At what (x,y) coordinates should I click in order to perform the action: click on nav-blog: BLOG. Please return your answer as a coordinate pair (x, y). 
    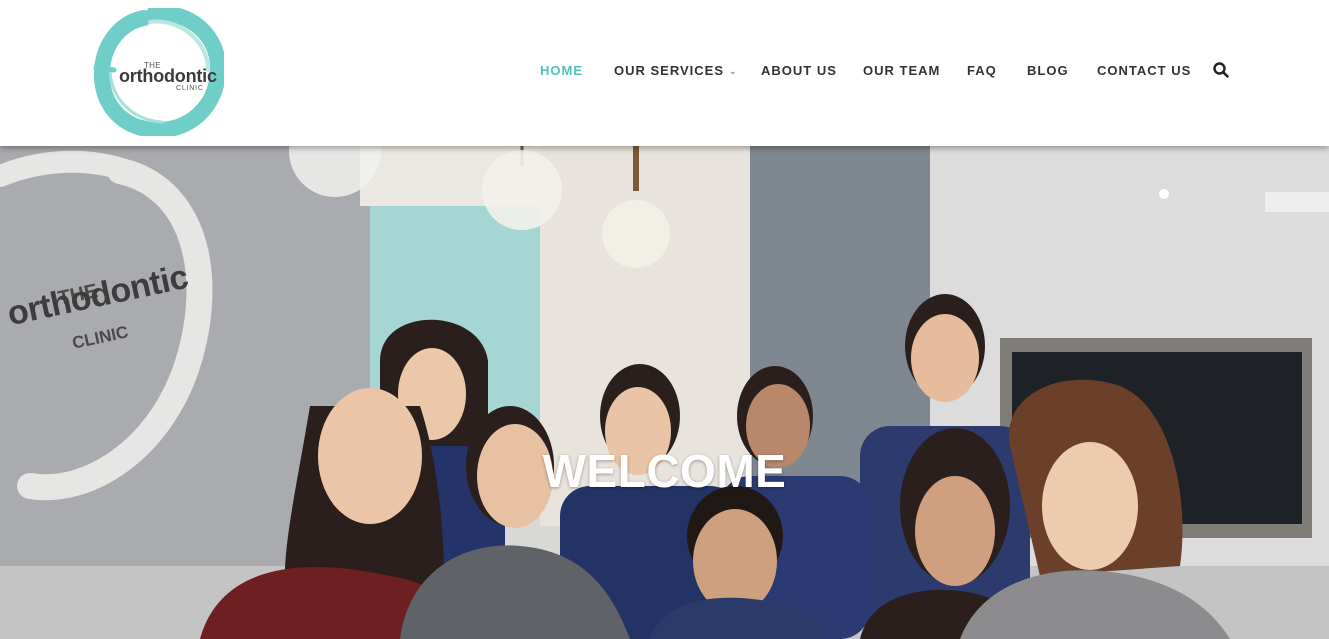
    Looking at the image, I should click on (1048, 71).